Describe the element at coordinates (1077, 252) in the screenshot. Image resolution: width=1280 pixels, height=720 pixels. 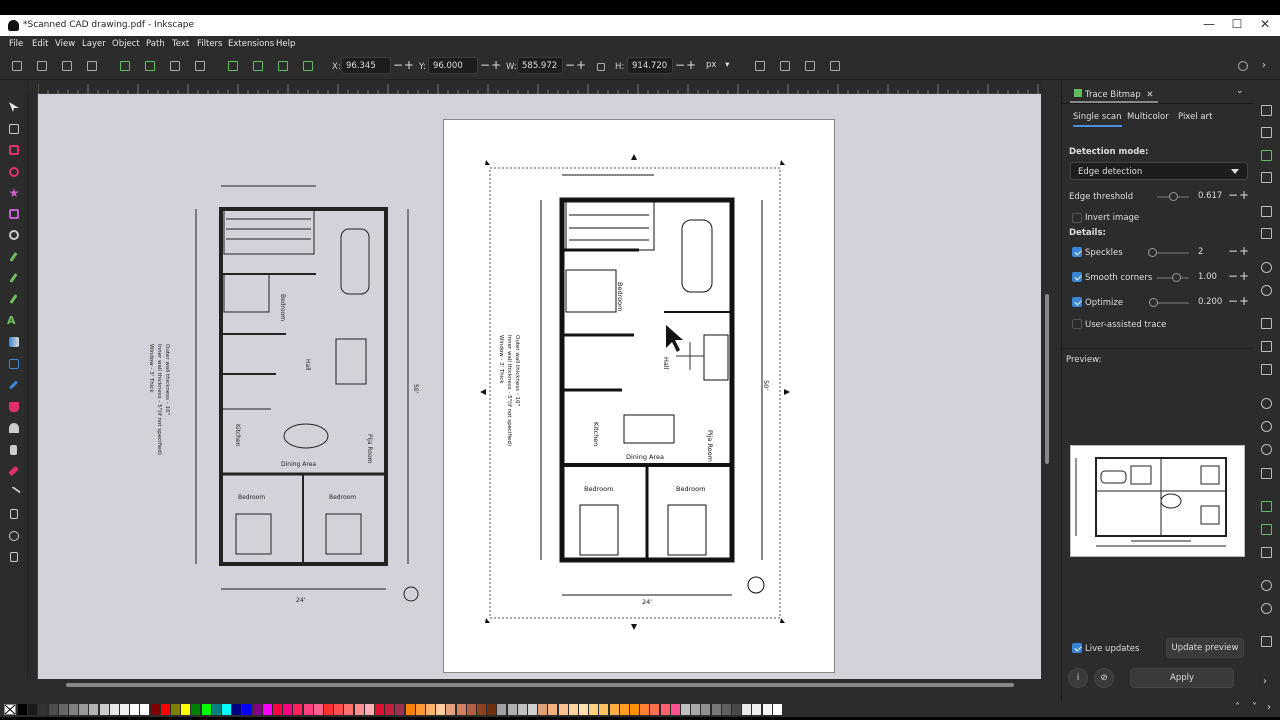
I see `speckles-checkbox` at that location.